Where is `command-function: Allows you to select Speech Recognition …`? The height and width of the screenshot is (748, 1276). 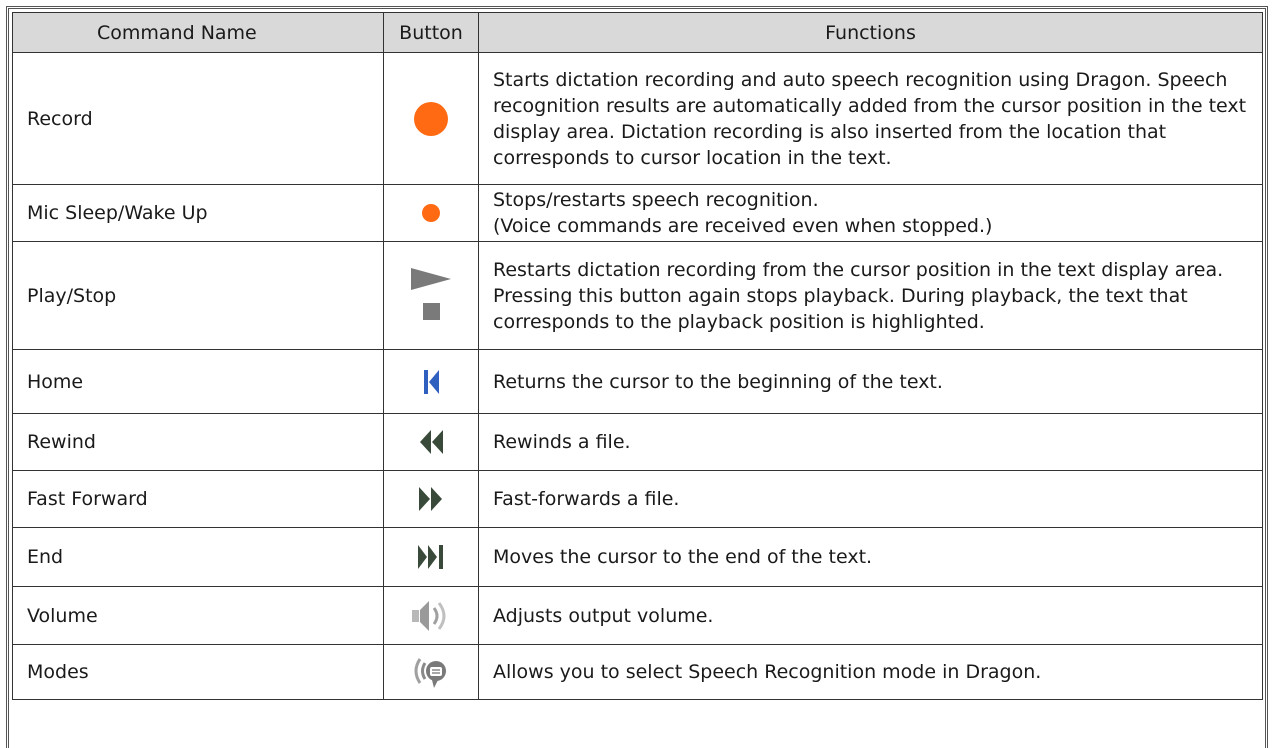
command-function: Allows you to select Speech Recognition … is located at coordinates (870, 672).